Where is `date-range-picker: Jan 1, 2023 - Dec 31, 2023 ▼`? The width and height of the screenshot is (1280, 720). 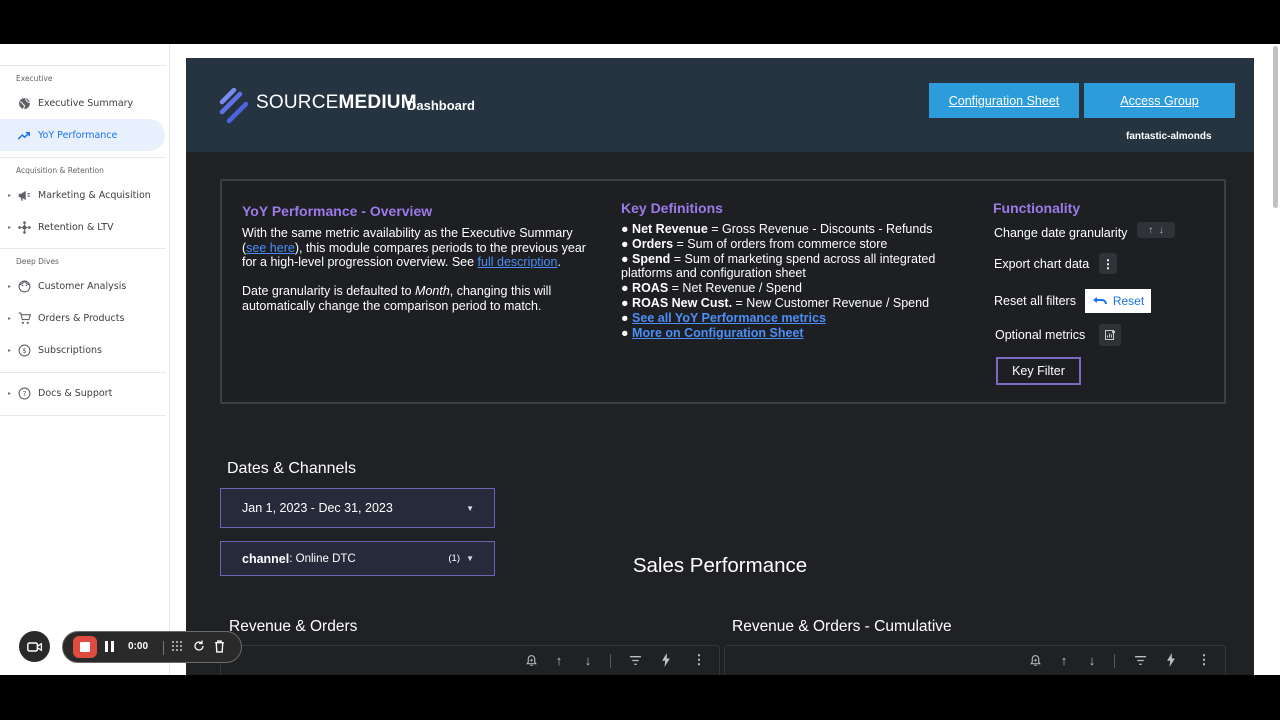 date-range-picker: Jan 1, 2023 - Dec 31, 2023 ▼ is located at coordinates (357, 508).